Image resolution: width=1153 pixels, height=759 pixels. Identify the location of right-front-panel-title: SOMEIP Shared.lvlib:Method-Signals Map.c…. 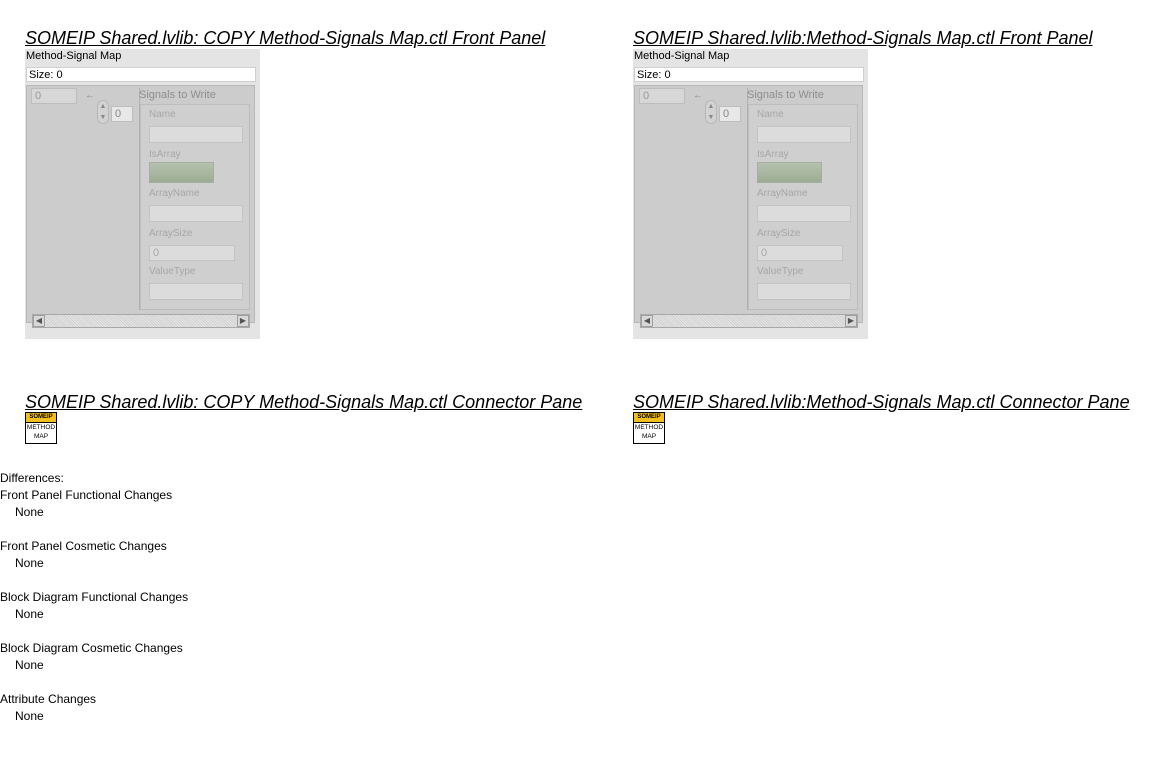
(863, 38).